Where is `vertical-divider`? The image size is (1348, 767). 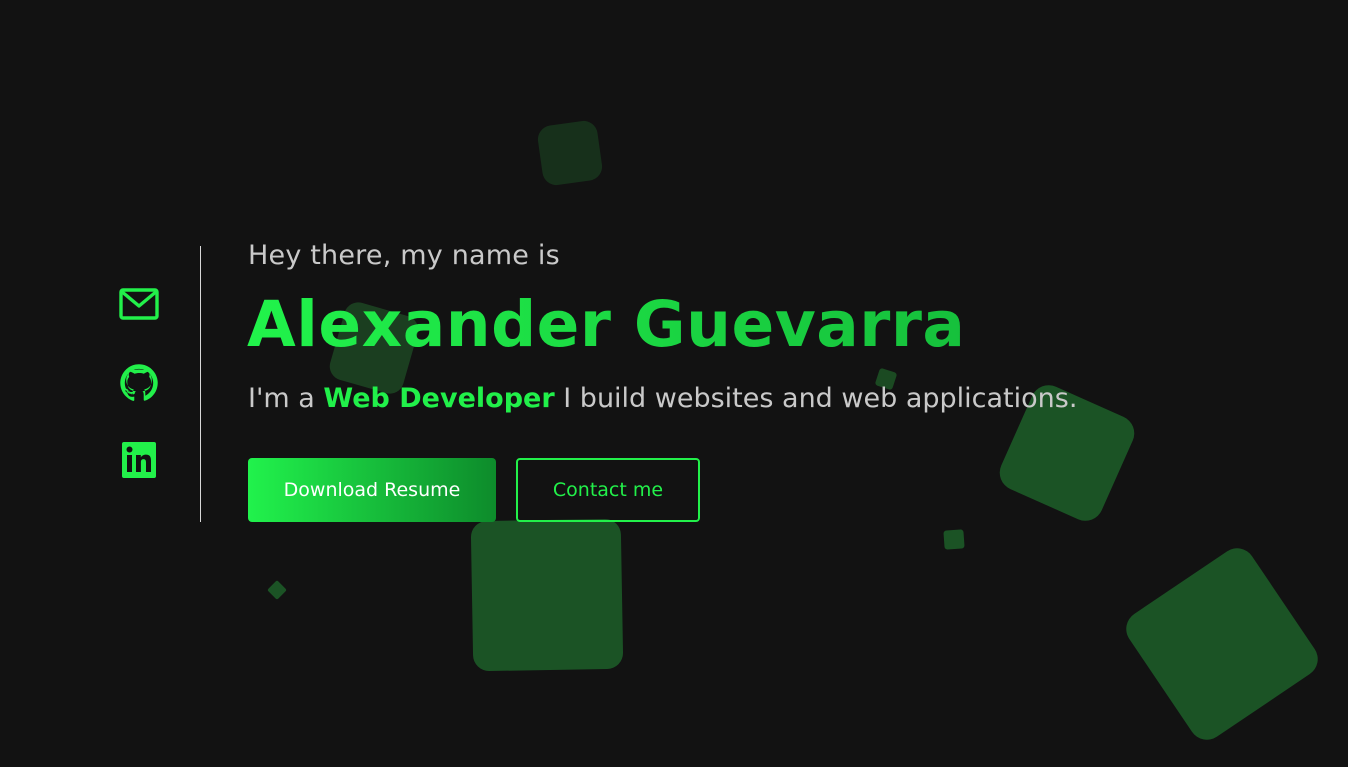 vertical-divider is located at coordinates (200, 384).